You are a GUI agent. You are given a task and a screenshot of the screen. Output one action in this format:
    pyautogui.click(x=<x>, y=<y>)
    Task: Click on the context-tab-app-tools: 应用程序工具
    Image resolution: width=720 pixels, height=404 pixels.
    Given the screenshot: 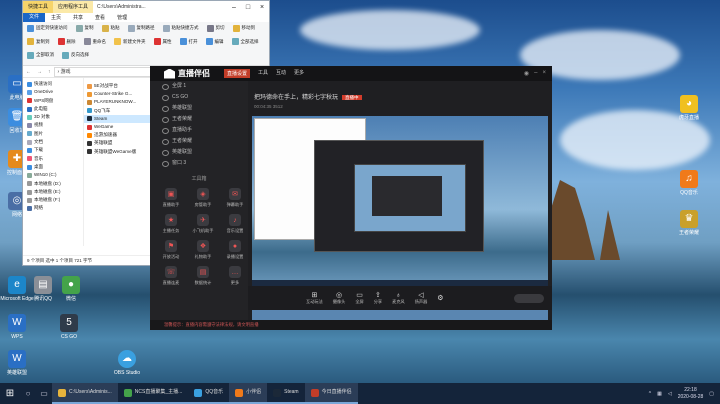 What is the action you would take?
    pyautogui.click(x=73, y=7)
    